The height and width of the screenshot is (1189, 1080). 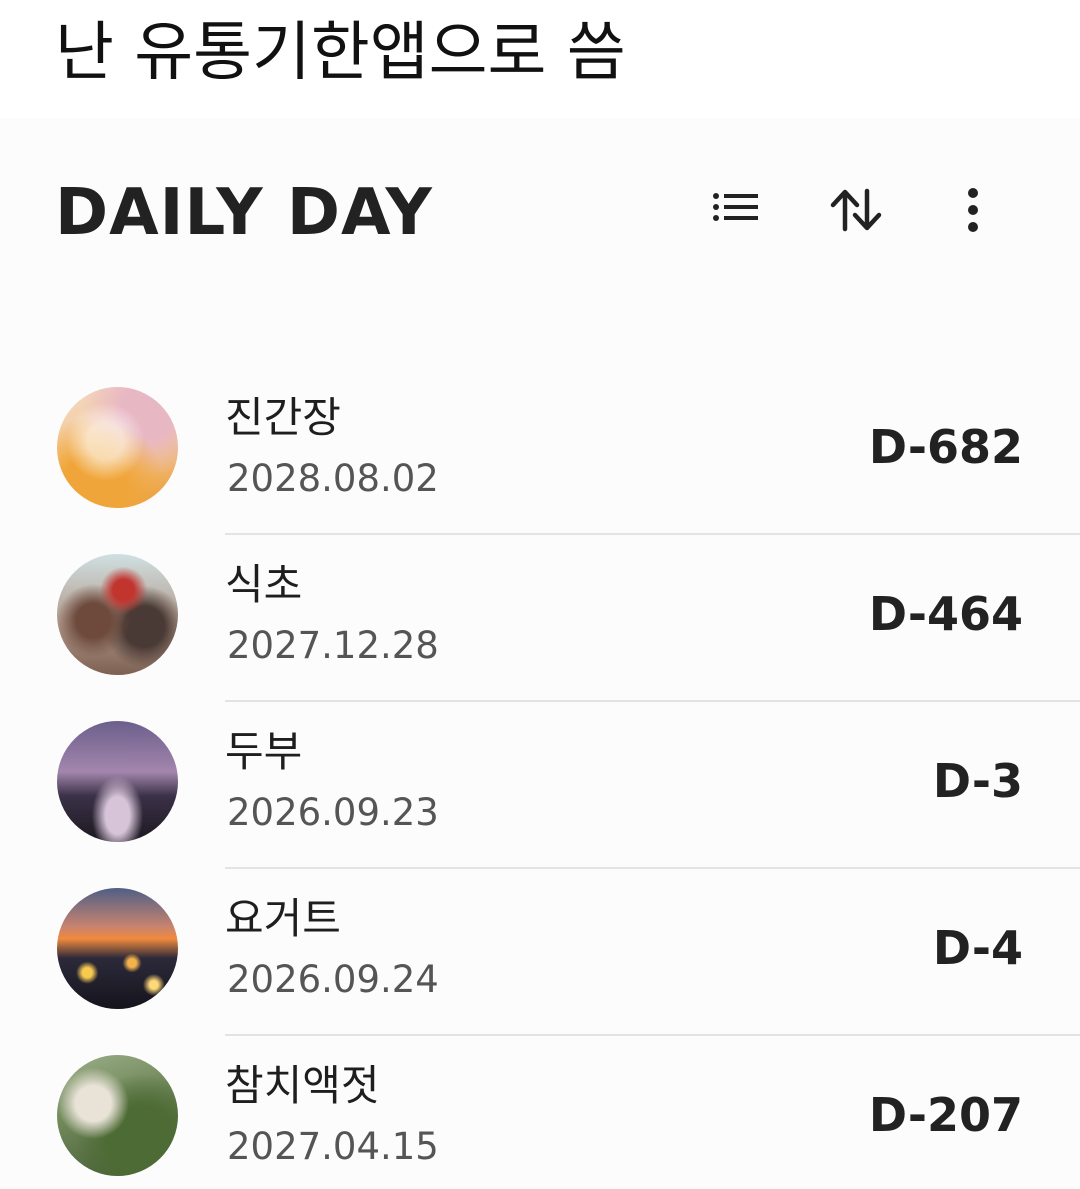 I want to click on item-name: 식초, so click(x=264, y=584).